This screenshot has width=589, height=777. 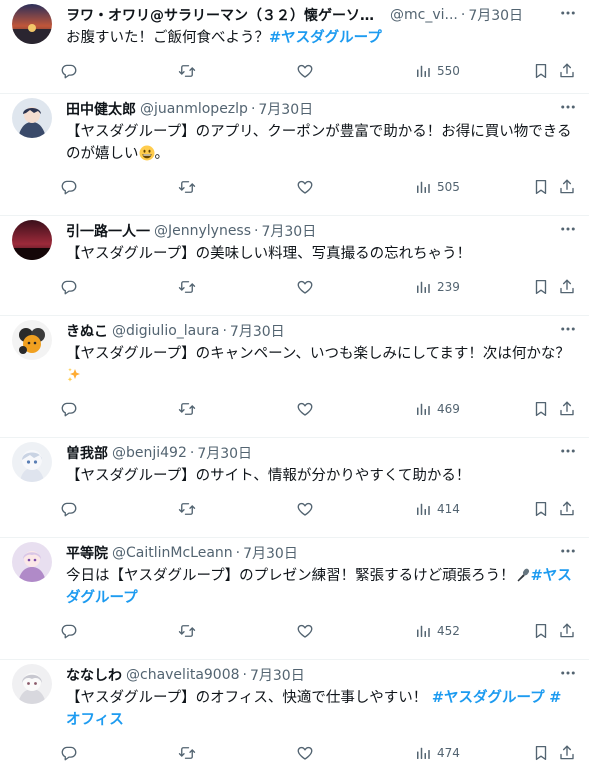 What do you see at coordinates (108, 231) in the screenshot?
I see `author-name: 引一路一人一` at bounding box center [108, 231].